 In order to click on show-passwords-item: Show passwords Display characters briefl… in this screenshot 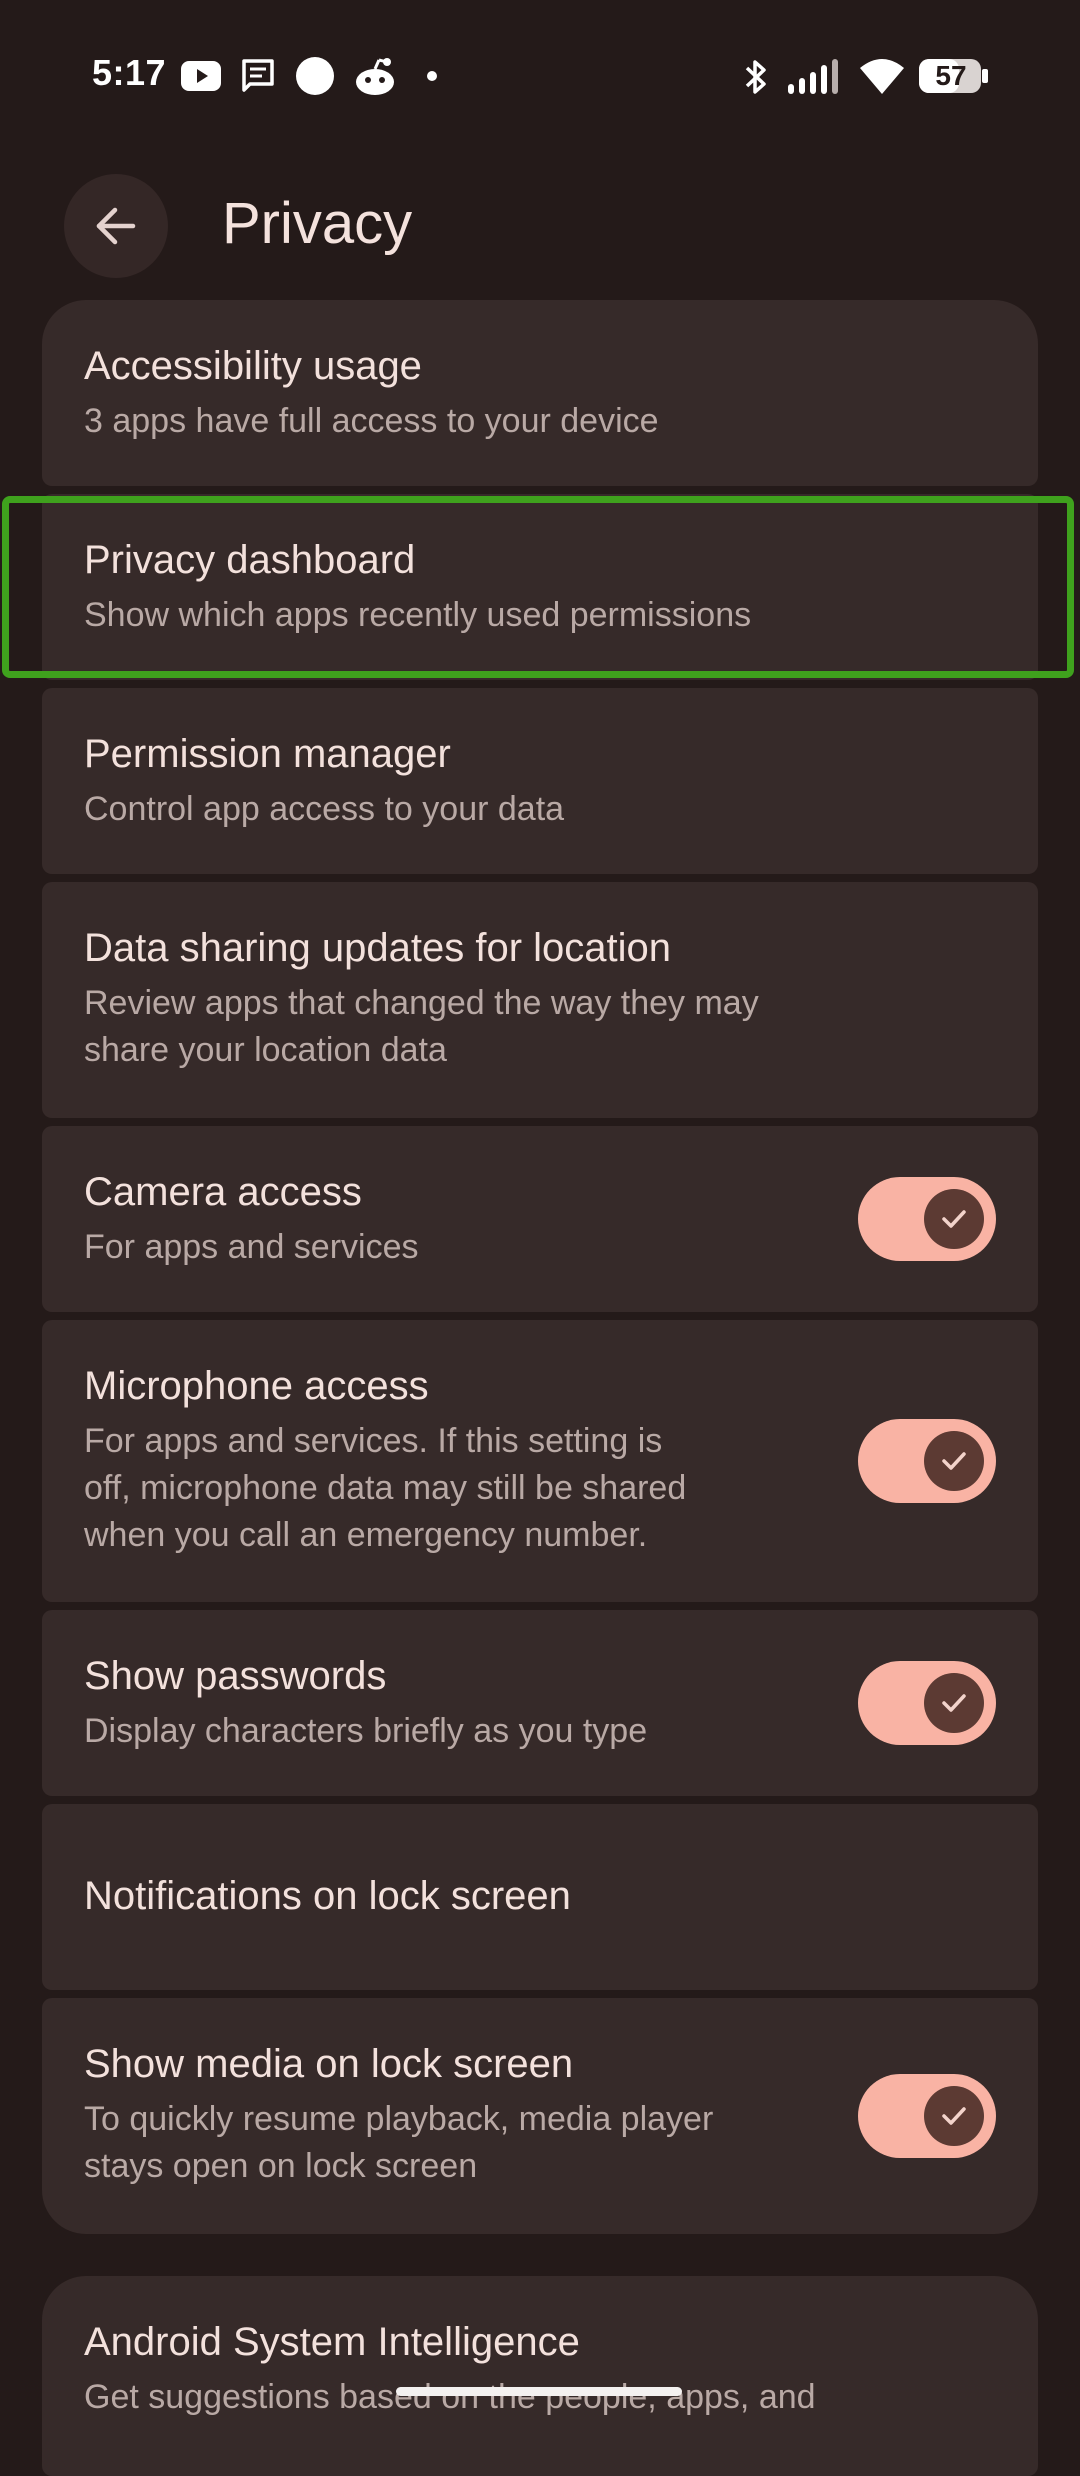, I will do `click(540, 1703)`.